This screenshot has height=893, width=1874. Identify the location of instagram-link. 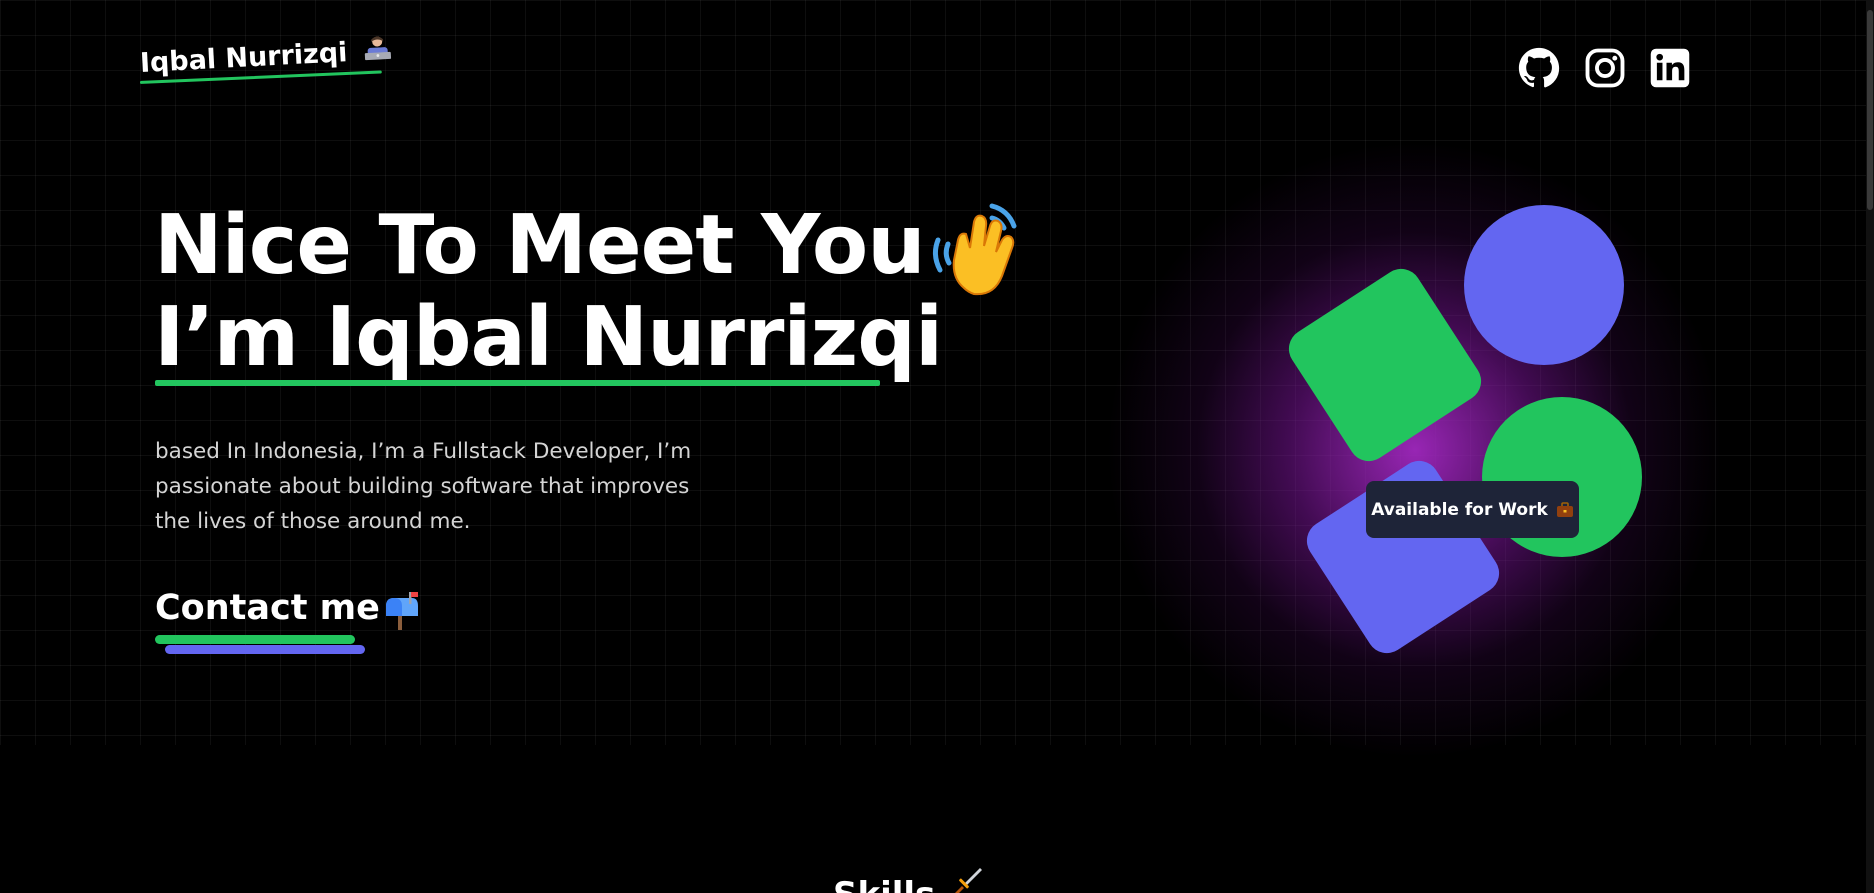
(1605, 68).